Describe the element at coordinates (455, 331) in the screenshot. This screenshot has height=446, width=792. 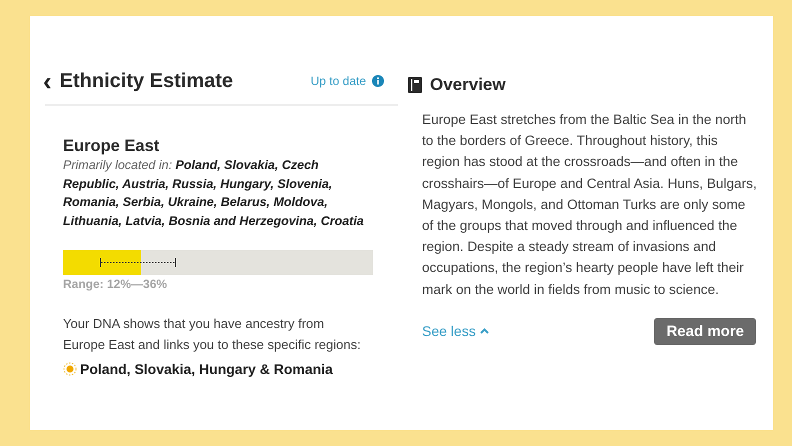
I see `see-less-link: See less` at that location.